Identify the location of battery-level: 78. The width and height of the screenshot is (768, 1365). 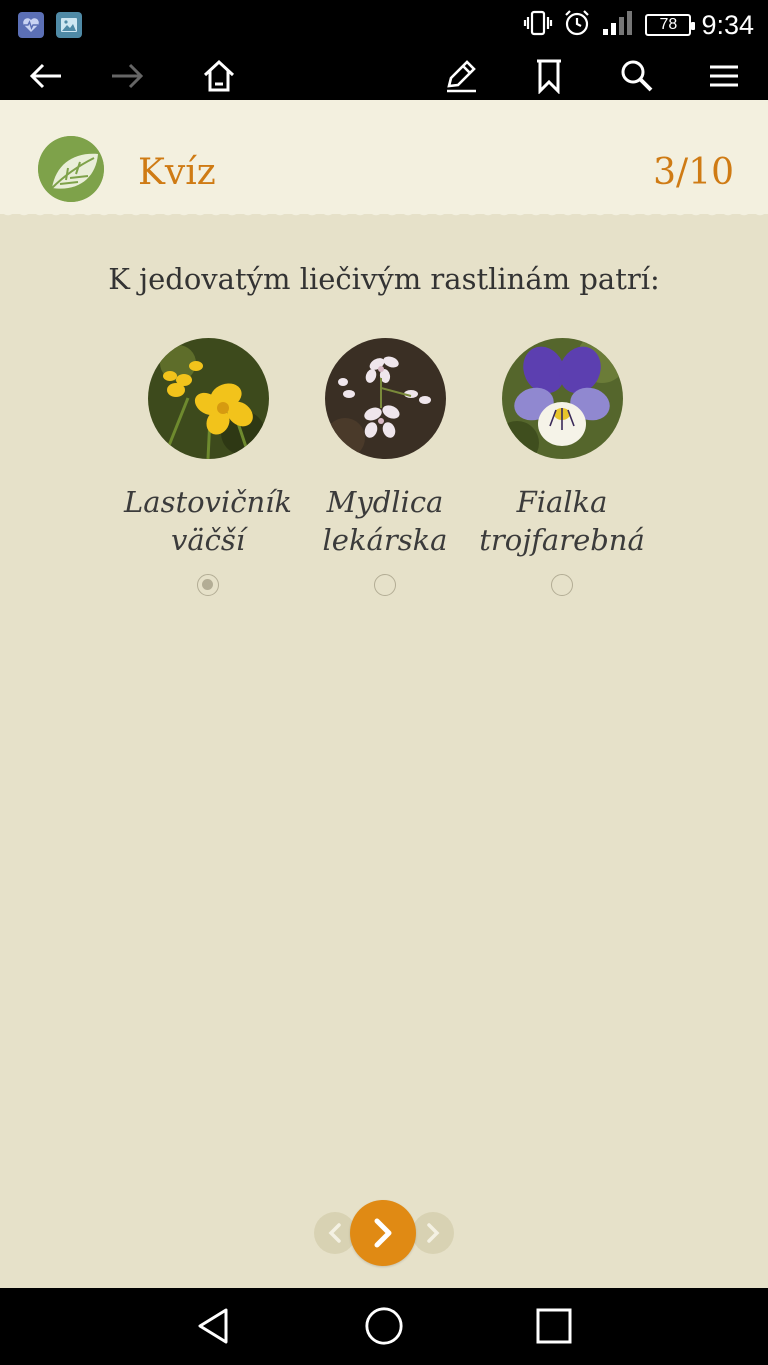
(668, 24).